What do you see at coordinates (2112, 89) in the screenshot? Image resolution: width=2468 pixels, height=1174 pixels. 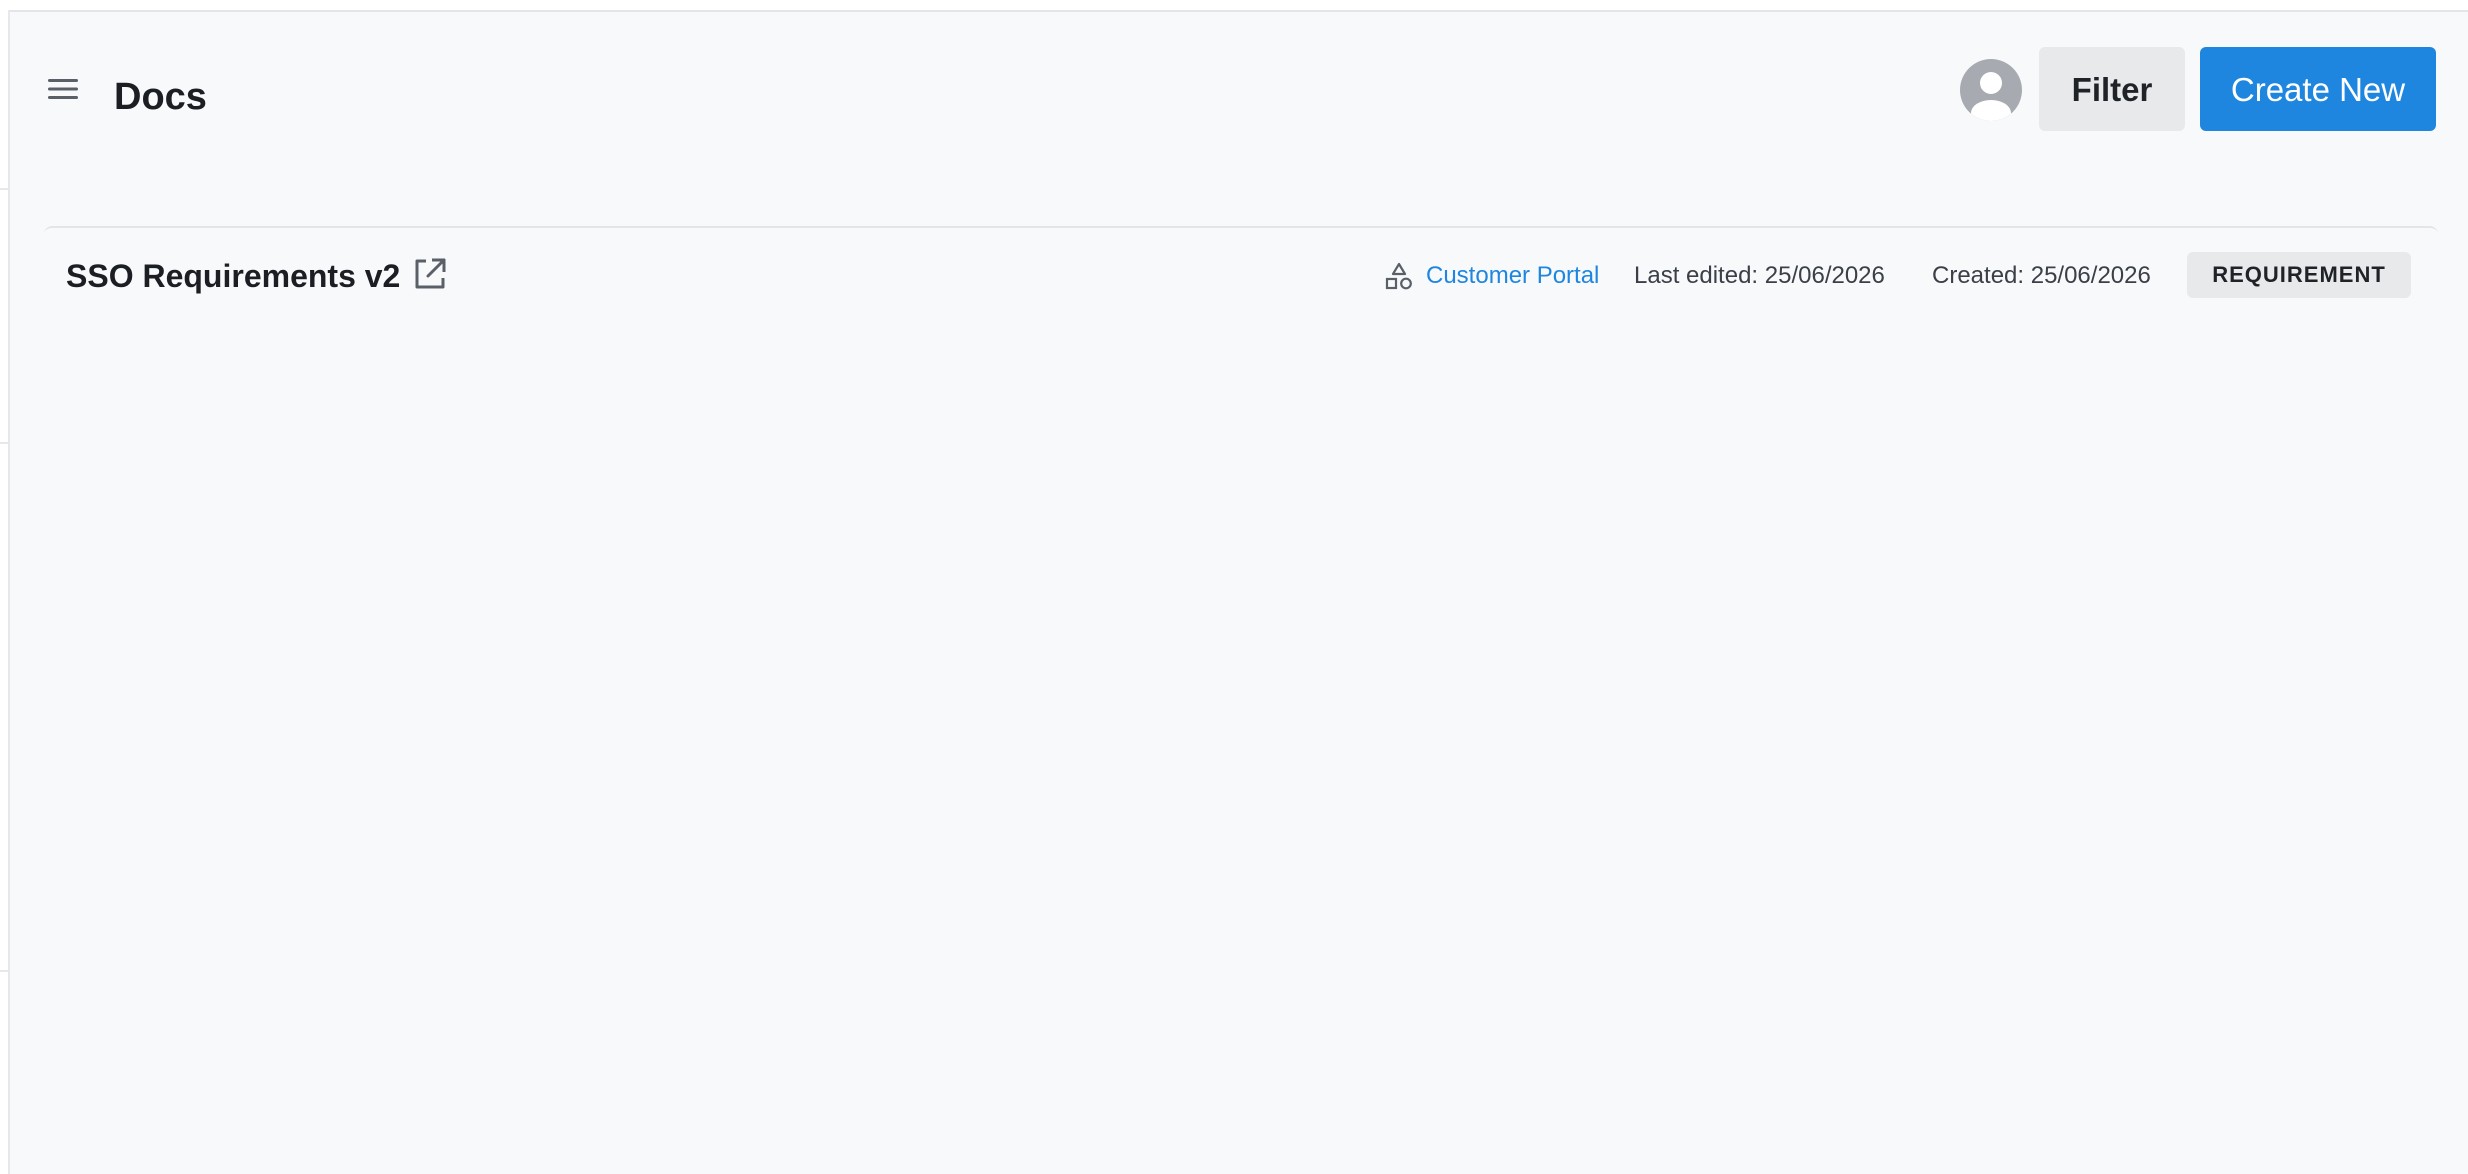 I see `filter-button: Filter` at bounding box center [2112, 89].